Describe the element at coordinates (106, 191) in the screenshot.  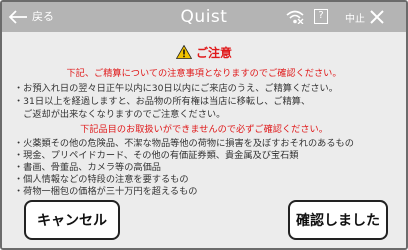
I see `restricted-item: ・荷物一梱包の価格が三十万円を超えるもの` at that location.